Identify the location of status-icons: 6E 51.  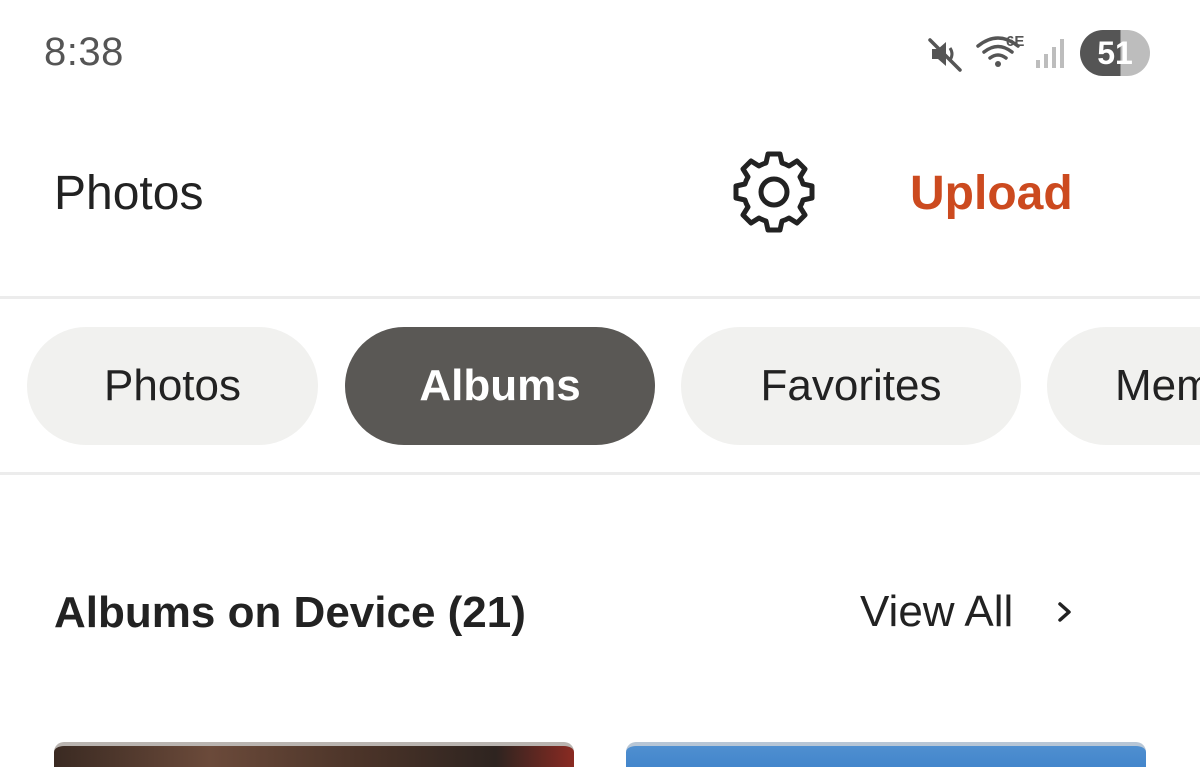
(1037, 53).